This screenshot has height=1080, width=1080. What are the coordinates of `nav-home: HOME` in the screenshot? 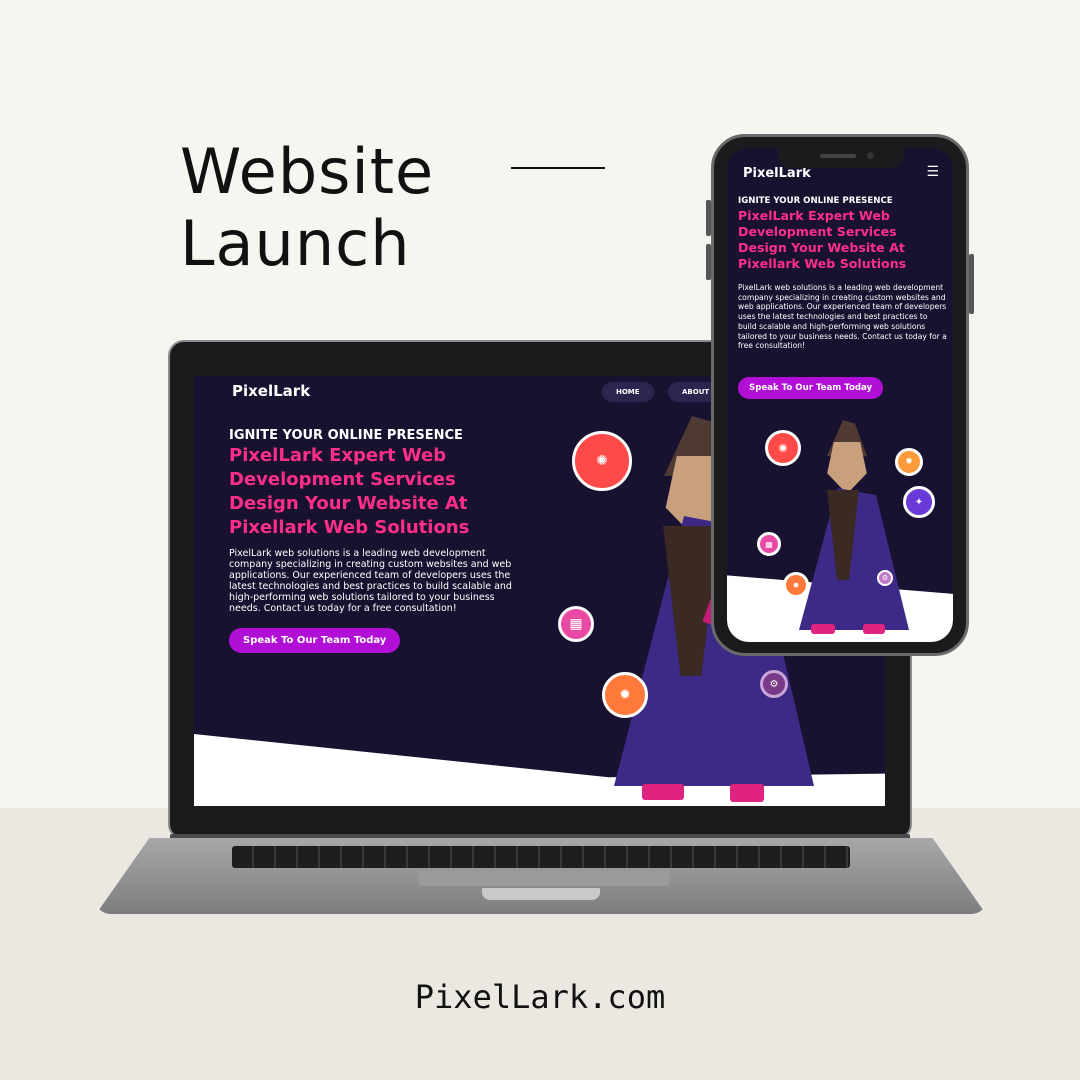 It's located at (628, 392).